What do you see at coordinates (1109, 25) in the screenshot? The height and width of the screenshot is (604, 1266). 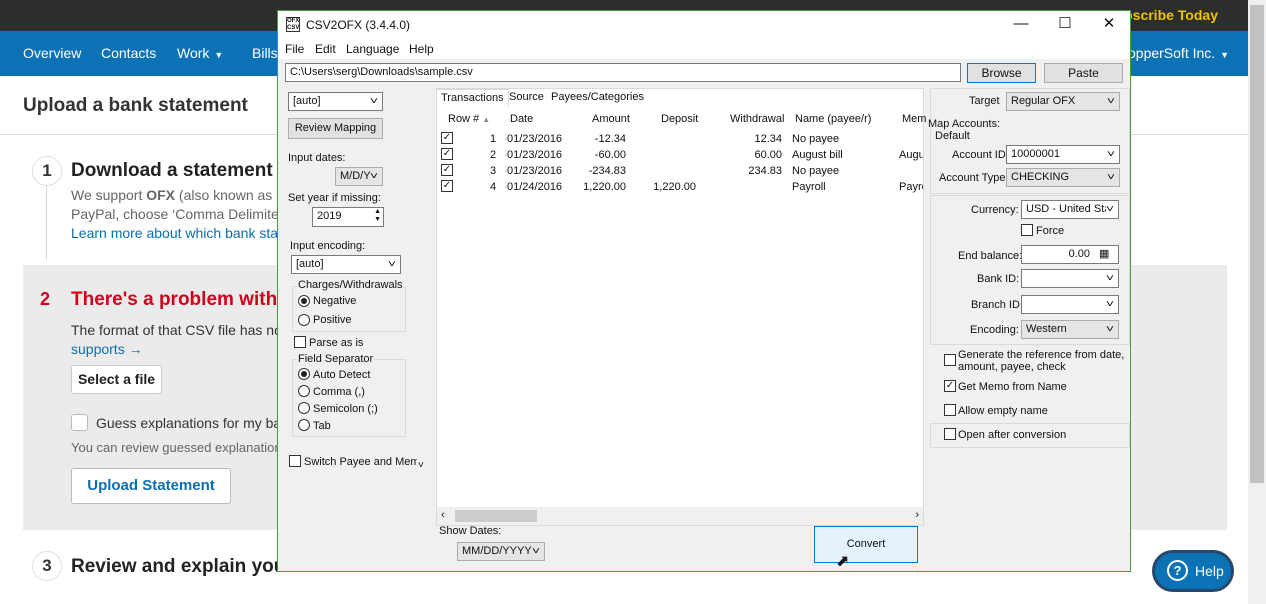 I see `close-icon: ✕` at bounding box center [1109, 25].